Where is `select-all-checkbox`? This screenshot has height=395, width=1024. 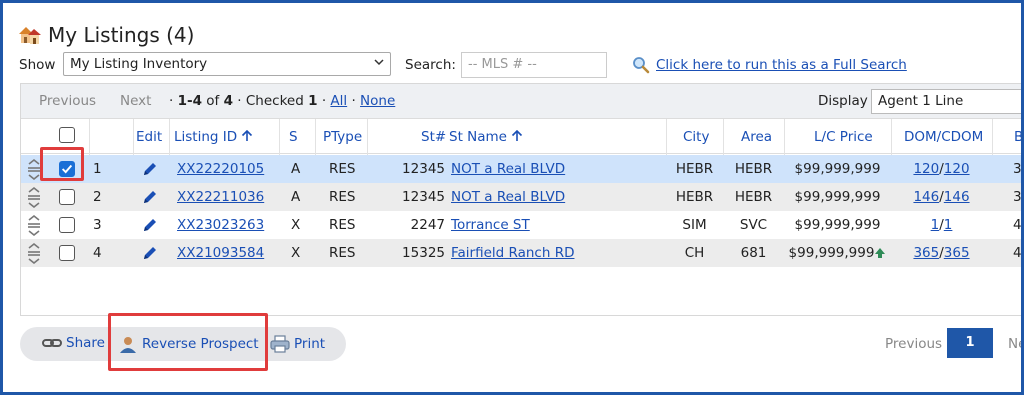
select-all-checkbox is located at coordinates (67, 135).